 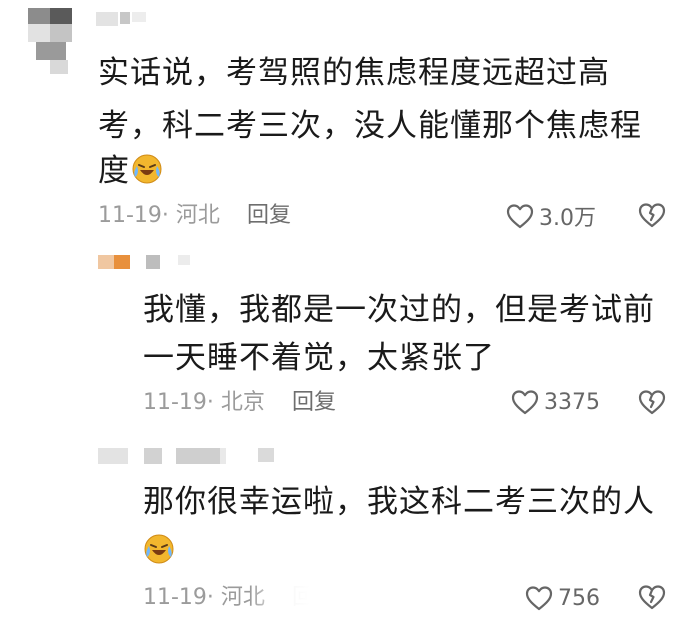 I want to click on comment-text-line-2: 考，科二考三次，没人能懂那个焦虑程, so click(x=370, y=126).